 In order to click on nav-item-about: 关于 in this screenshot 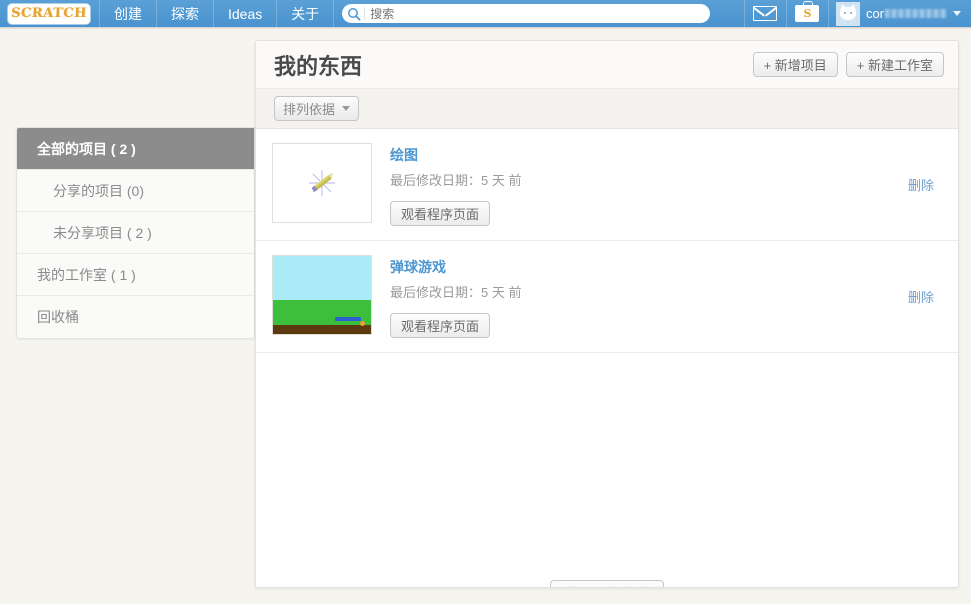, I will do `click(304, 13)`.